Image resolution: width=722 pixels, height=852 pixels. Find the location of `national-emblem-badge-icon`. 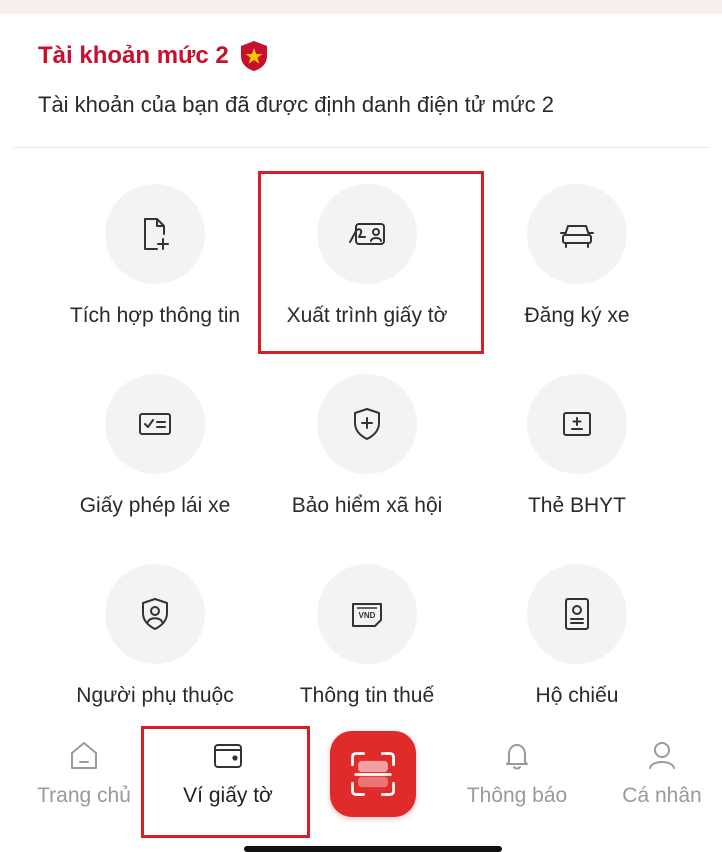

national-emblem-badge-icon is located at coordinates (254, 56).